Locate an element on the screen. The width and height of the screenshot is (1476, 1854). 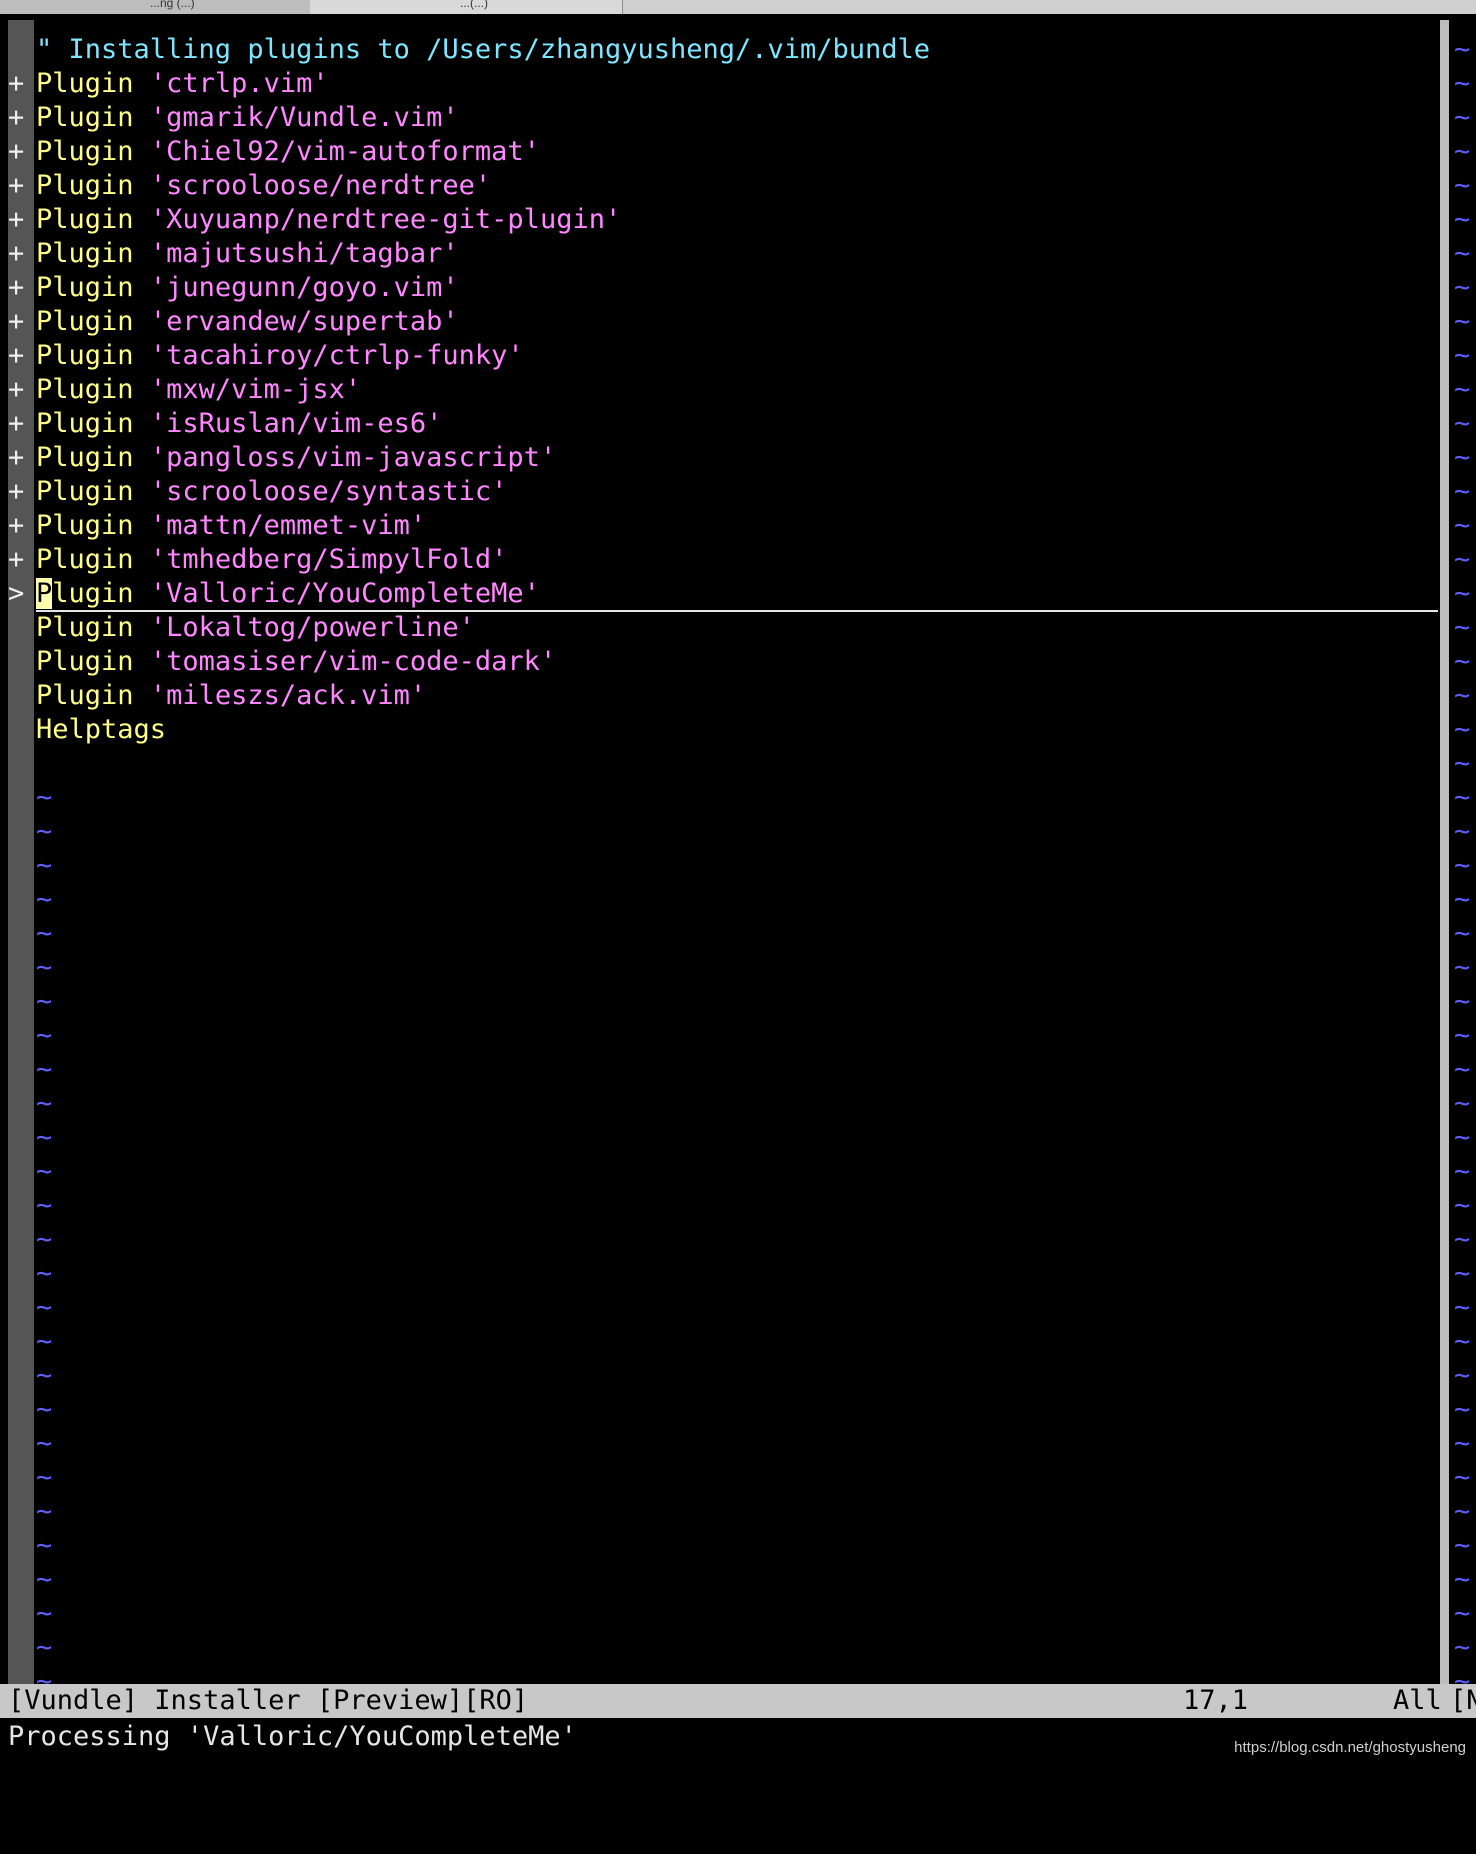
plugin-line: + Plugin 'ervandew/supertab' is located at coordinates (469, 322).